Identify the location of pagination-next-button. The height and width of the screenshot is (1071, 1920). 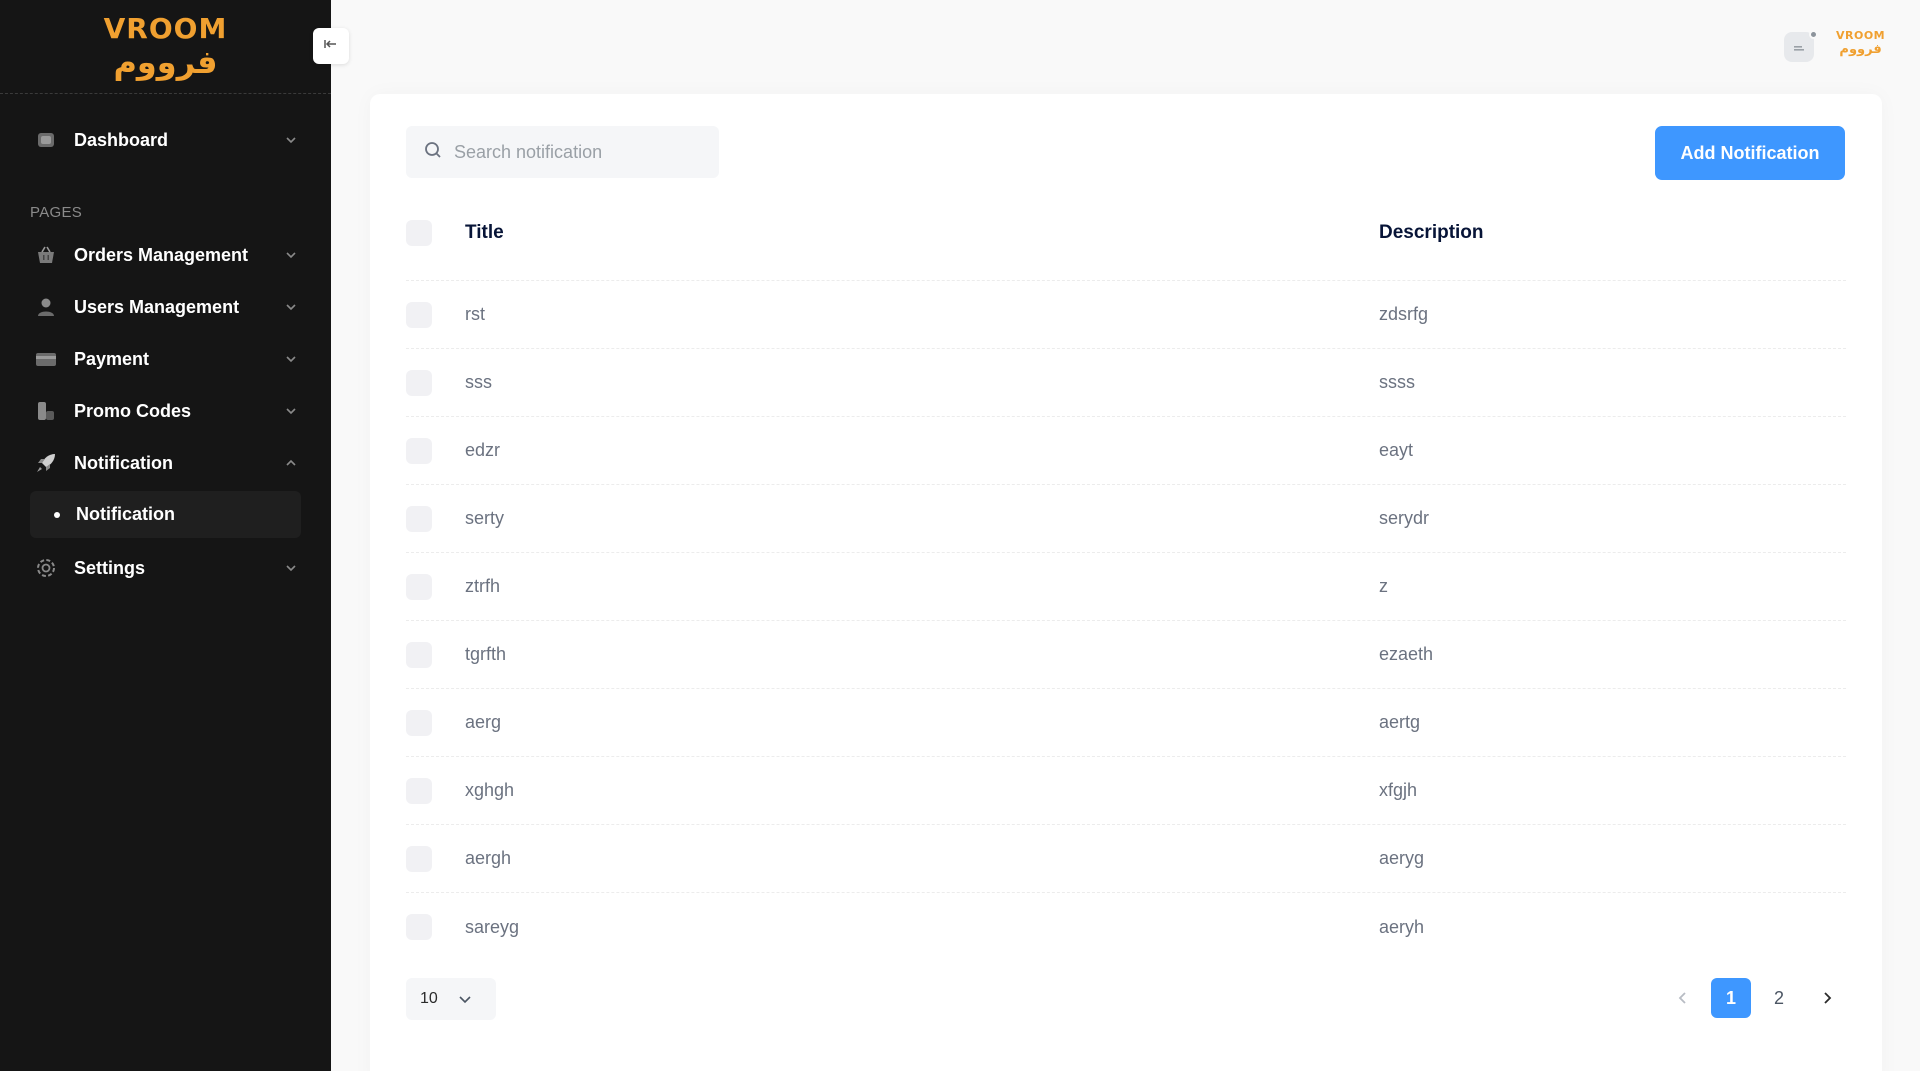
(1827, 998).